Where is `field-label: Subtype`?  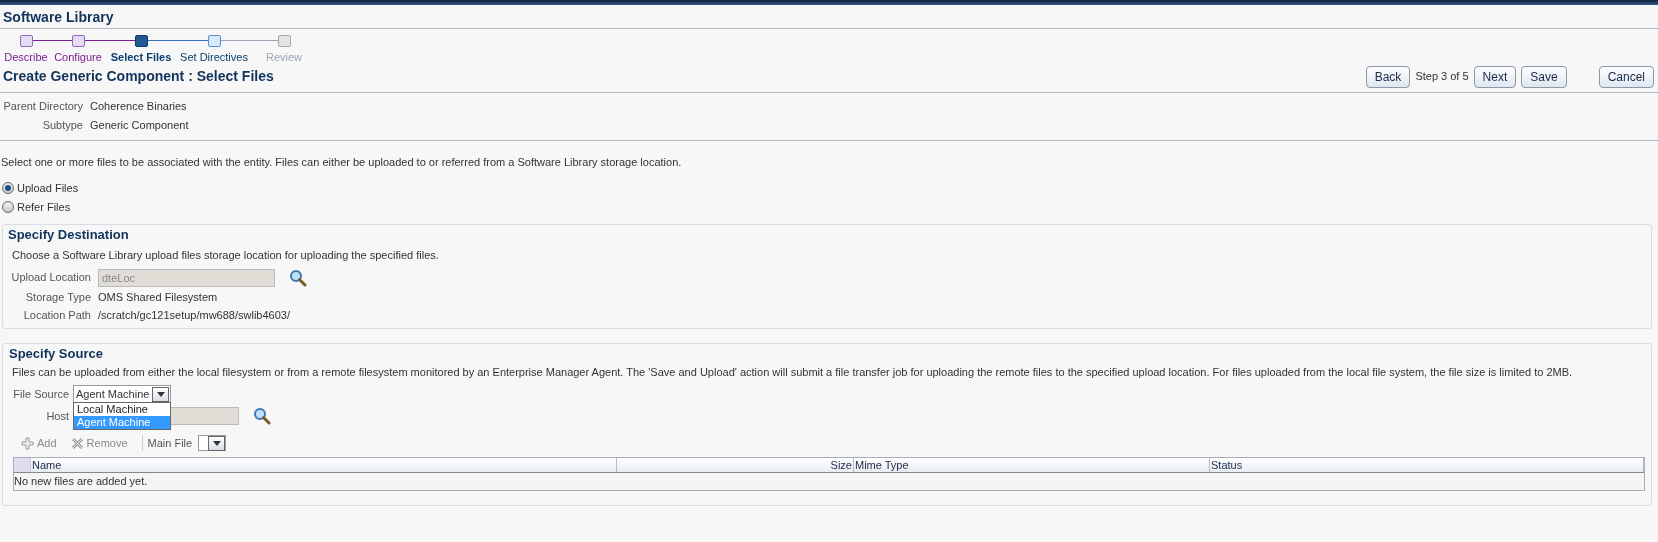
field-label: Subtype is located at coordinates (62, 125).